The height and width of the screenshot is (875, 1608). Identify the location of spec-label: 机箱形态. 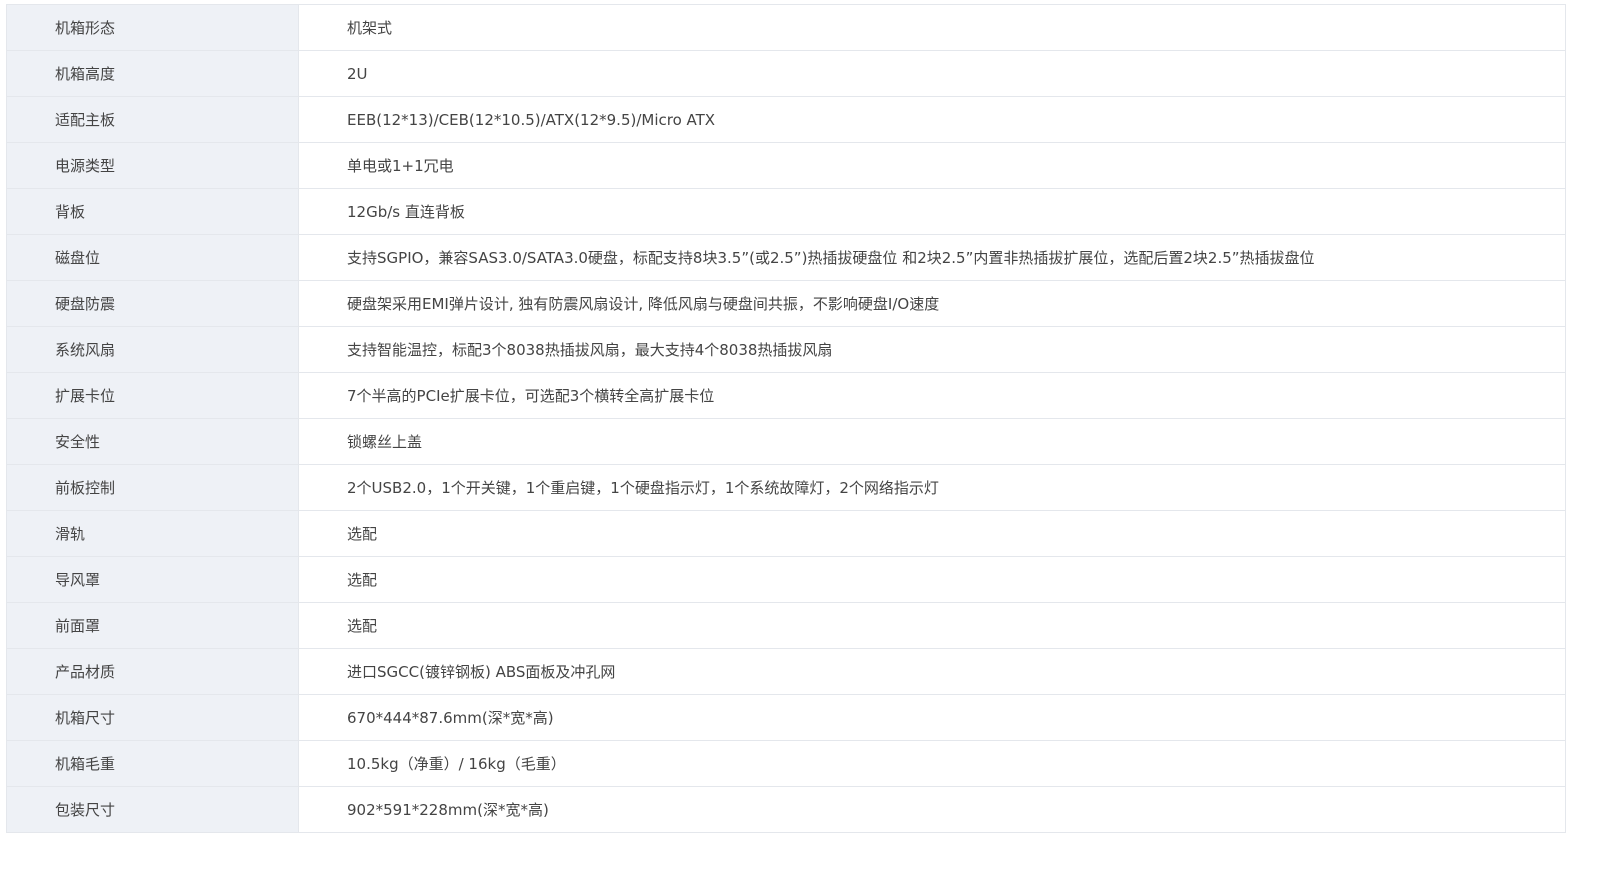
(152, 27).